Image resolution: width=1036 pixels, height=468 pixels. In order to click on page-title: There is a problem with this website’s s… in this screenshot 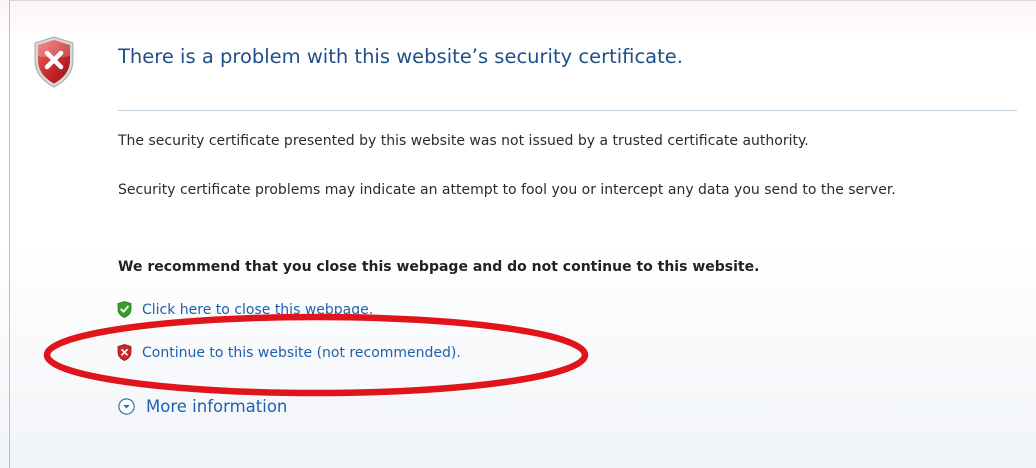, I will do `click(400, 56)`.